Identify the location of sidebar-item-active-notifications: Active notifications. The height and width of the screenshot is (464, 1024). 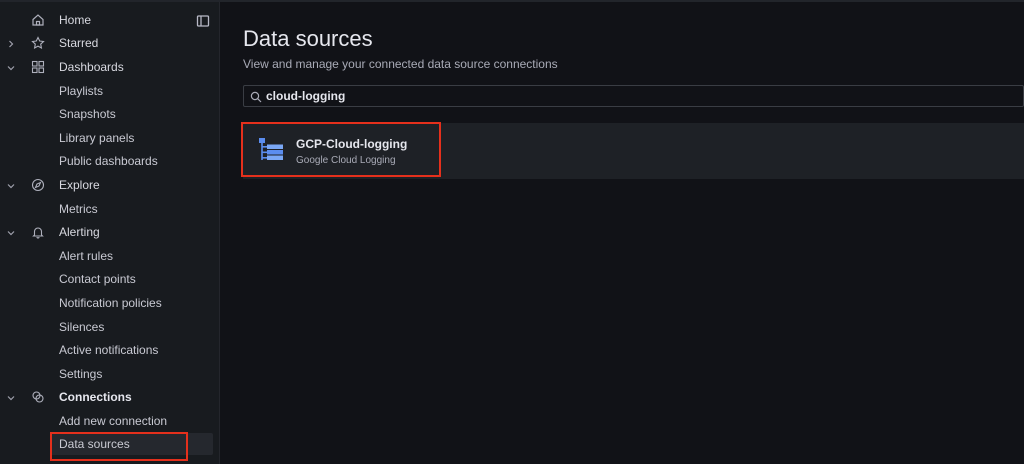
(109, 350).